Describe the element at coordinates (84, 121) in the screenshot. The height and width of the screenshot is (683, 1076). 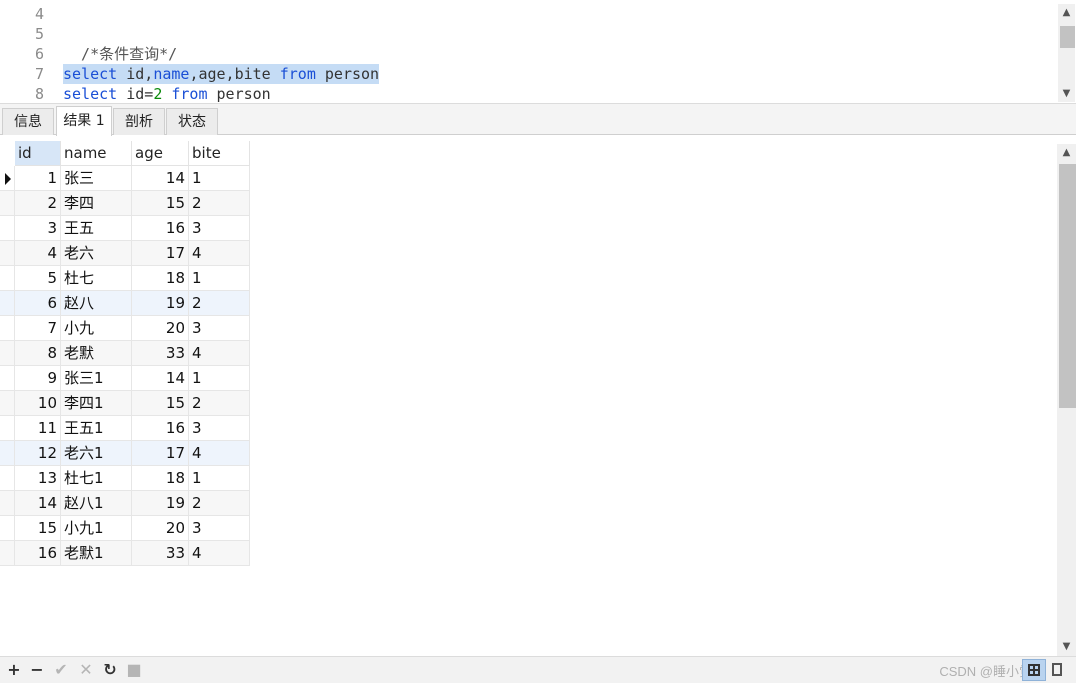
I see `tab-result-1: 结果 1` at that location.